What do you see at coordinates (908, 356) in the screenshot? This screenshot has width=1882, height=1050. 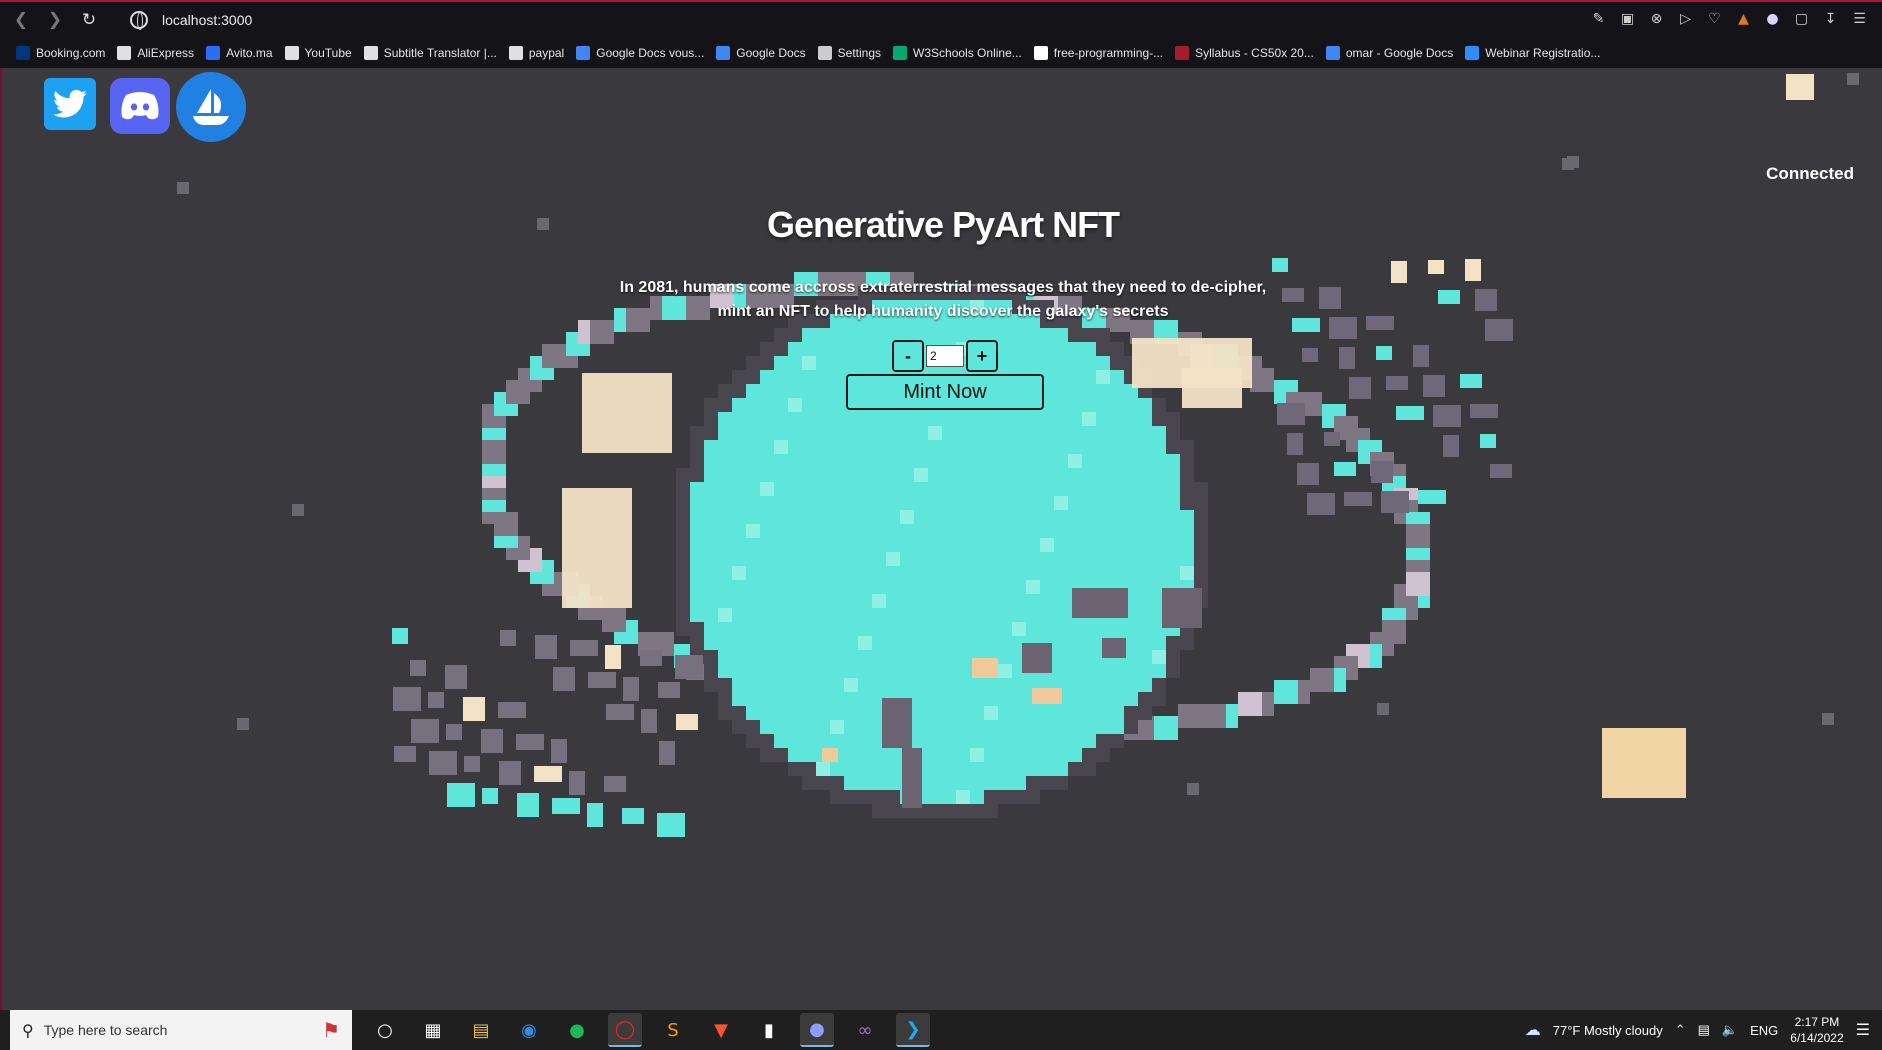 I see `decrement-button: -` at bounding box center [908, 356].